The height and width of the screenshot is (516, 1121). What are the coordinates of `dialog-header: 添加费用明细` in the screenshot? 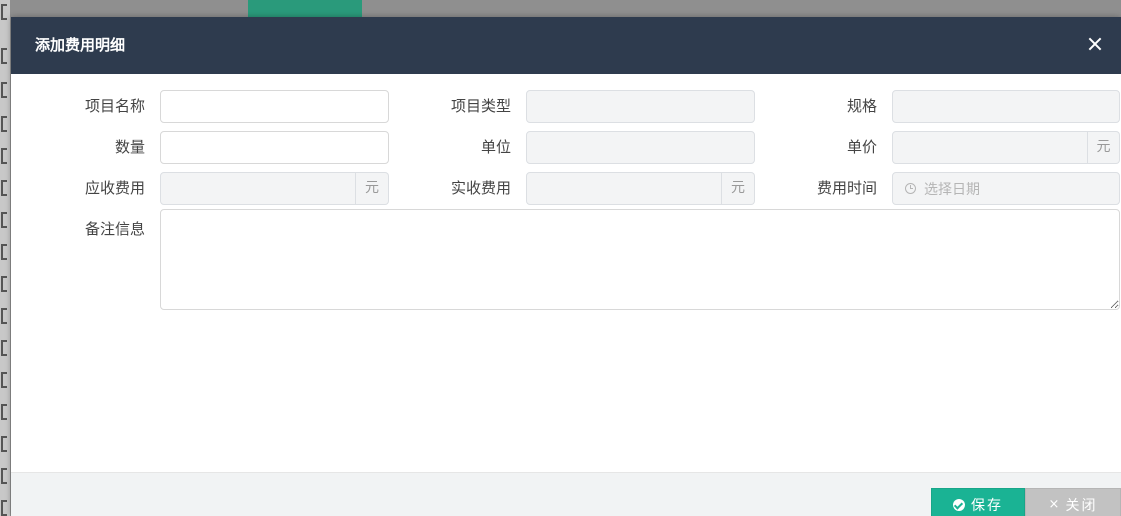 It's located at (566, 45).